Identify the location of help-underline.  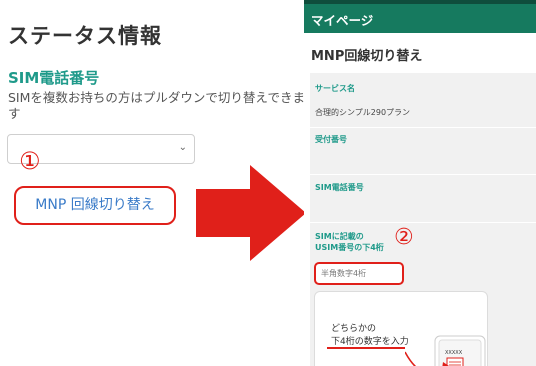
(366, 348).